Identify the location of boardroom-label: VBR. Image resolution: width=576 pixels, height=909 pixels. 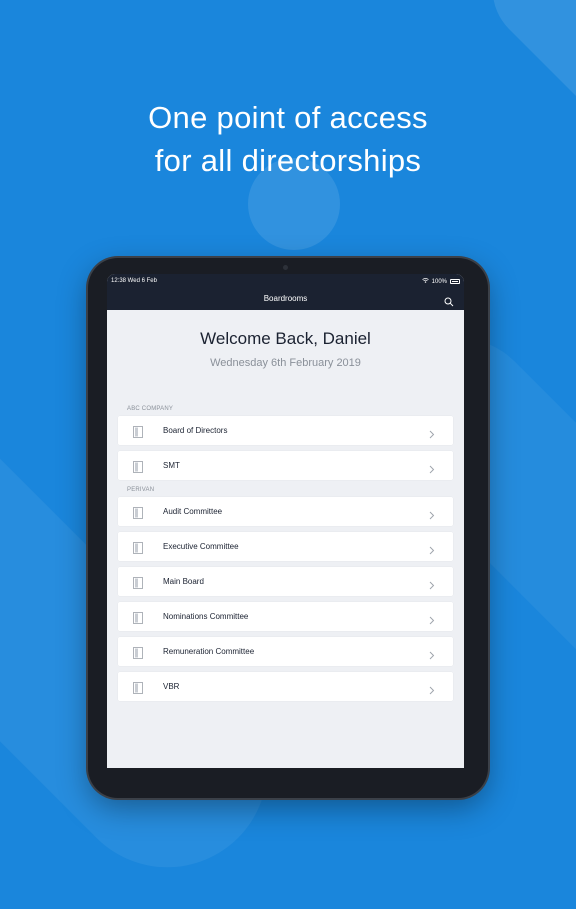
(171, 686).